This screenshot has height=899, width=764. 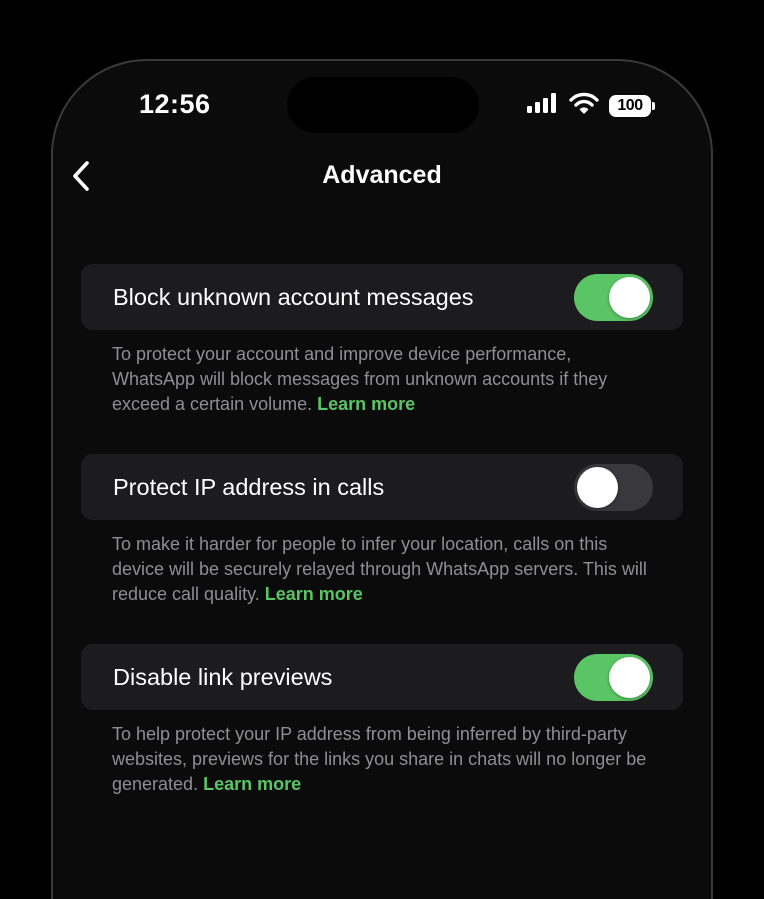 What do you see at coordinates (543, 105) in the screenshot?
I see `cellular-signal-icon` at bounding box center [543, 105].